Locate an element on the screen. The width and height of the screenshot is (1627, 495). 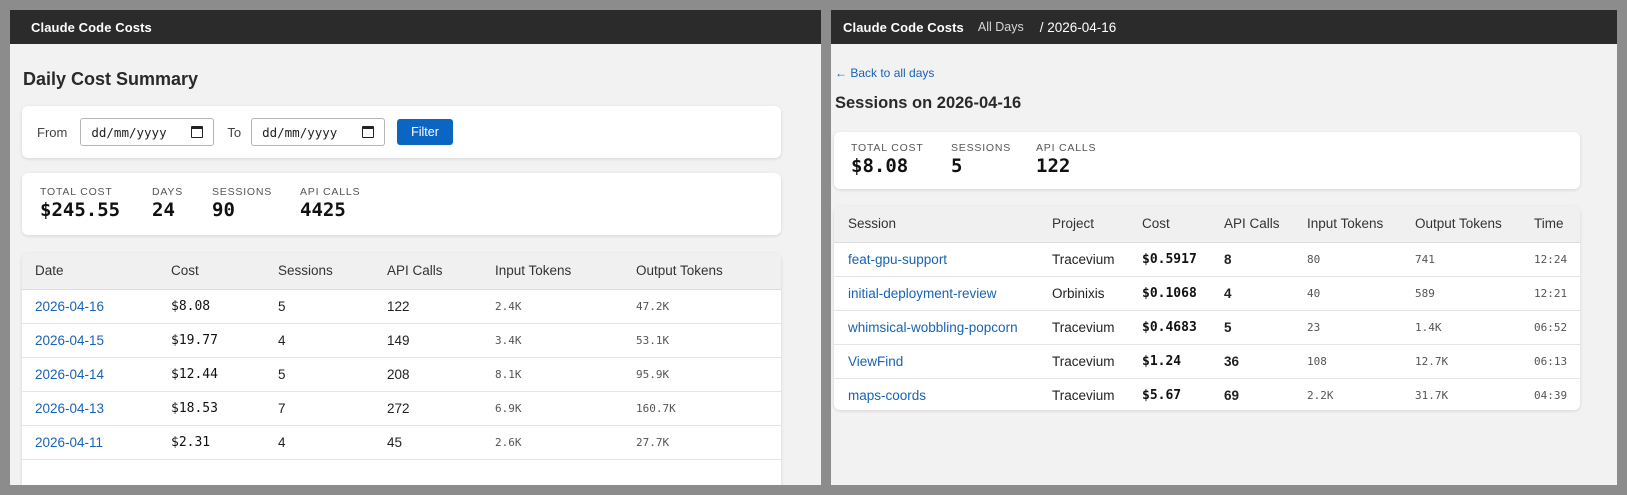
stat-label: Sessions is located at coordinates (981, 148).